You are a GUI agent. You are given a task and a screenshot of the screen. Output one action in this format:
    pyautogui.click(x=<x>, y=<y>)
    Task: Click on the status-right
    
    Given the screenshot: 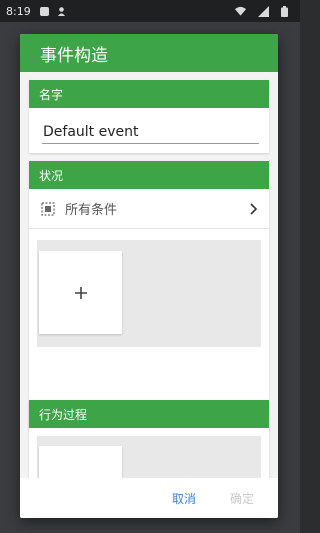 What is the action you would take?
    pyautogui.click(x=264, y=11)
    